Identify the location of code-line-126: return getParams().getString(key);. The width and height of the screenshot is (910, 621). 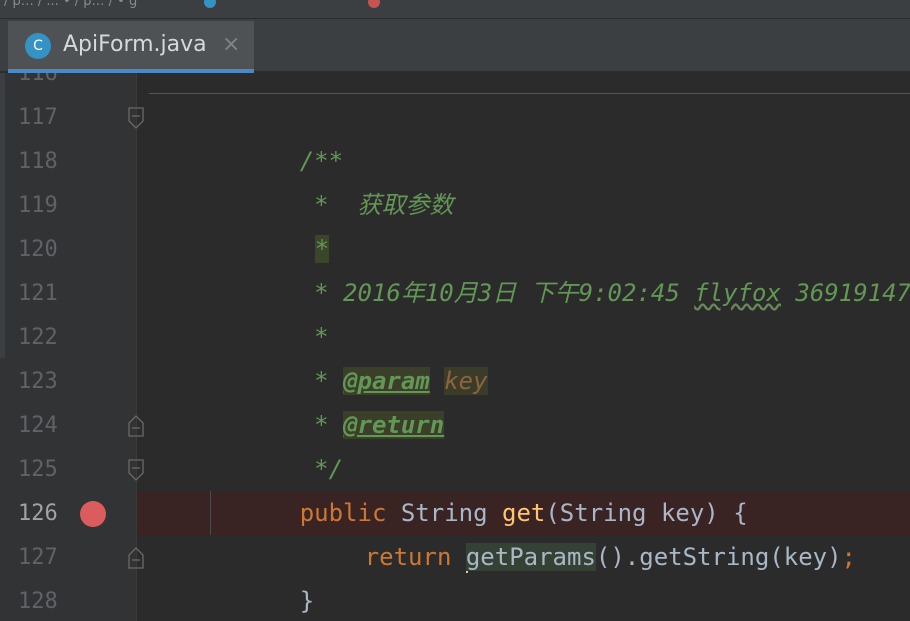
(567, 532).